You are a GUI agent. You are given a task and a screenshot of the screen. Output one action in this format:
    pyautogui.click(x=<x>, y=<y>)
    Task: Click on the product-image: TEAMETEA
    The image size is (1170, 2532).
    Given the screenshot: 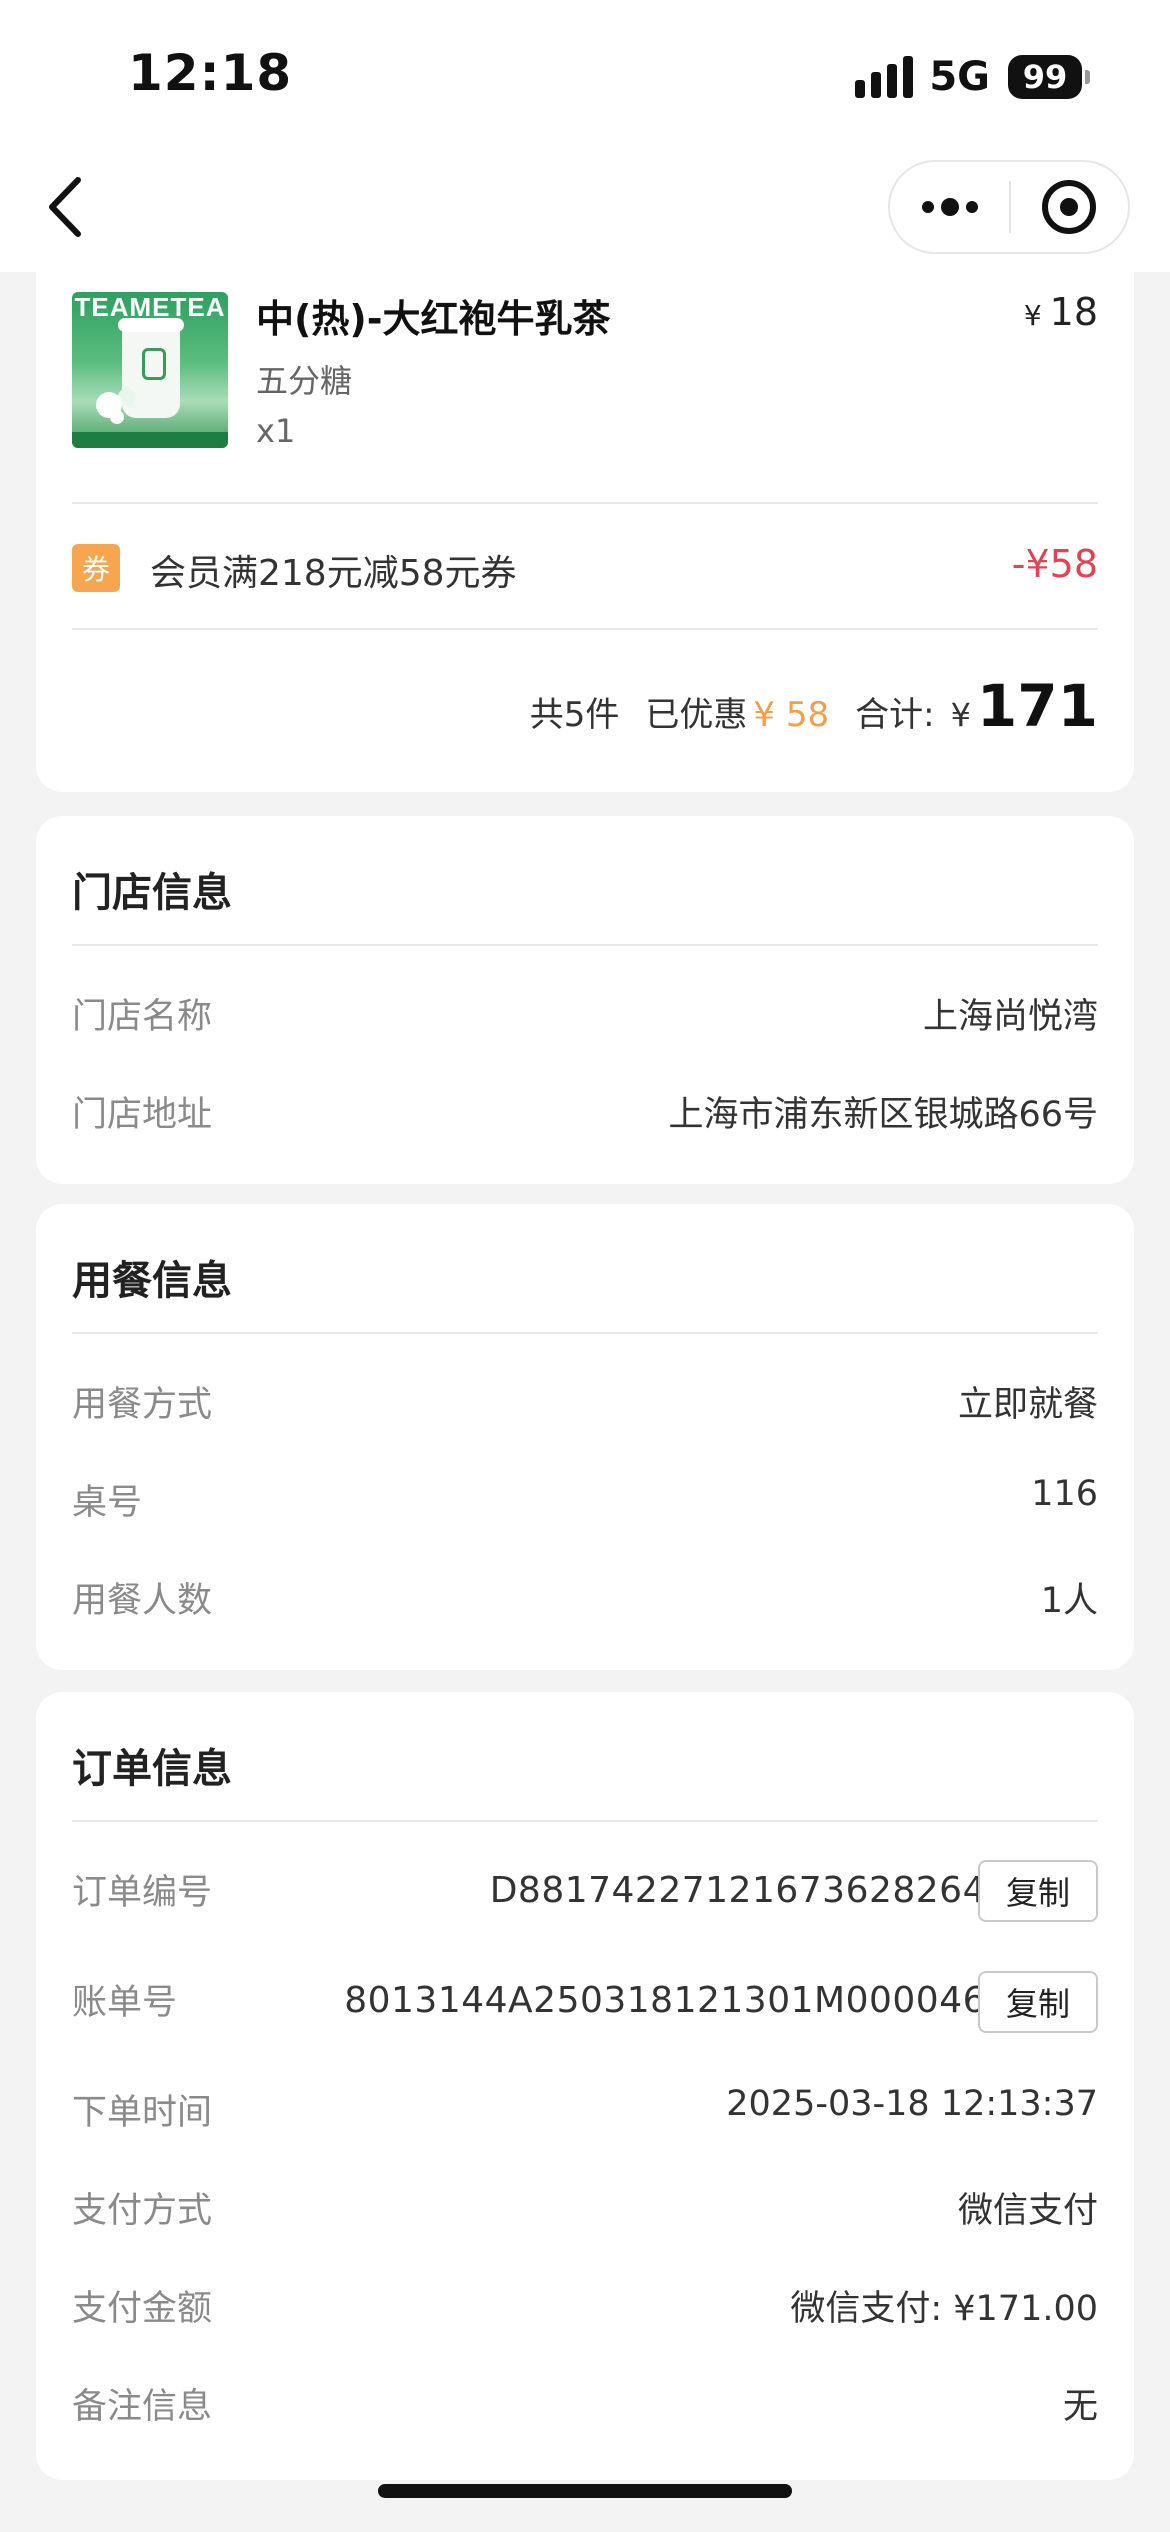 What is the action you would take?
    pyautogui.click(x=150, y=370)
    